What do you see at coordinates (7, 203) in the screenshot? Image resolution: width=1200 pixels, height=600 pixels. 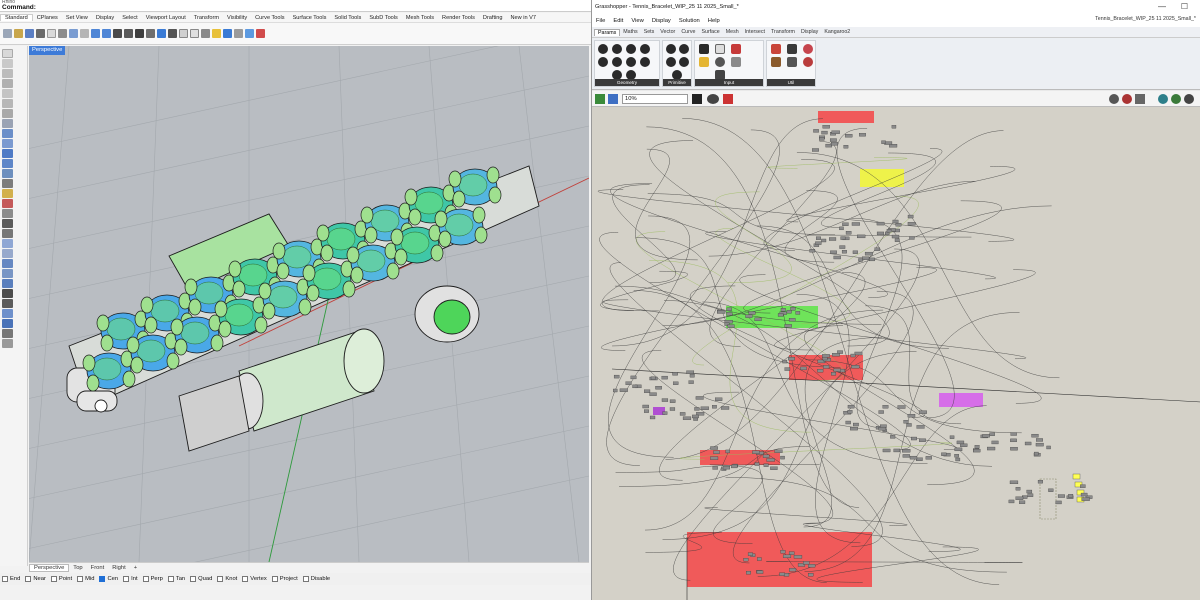 I see `trim-tool-icon` at bounding box center [7, 203].